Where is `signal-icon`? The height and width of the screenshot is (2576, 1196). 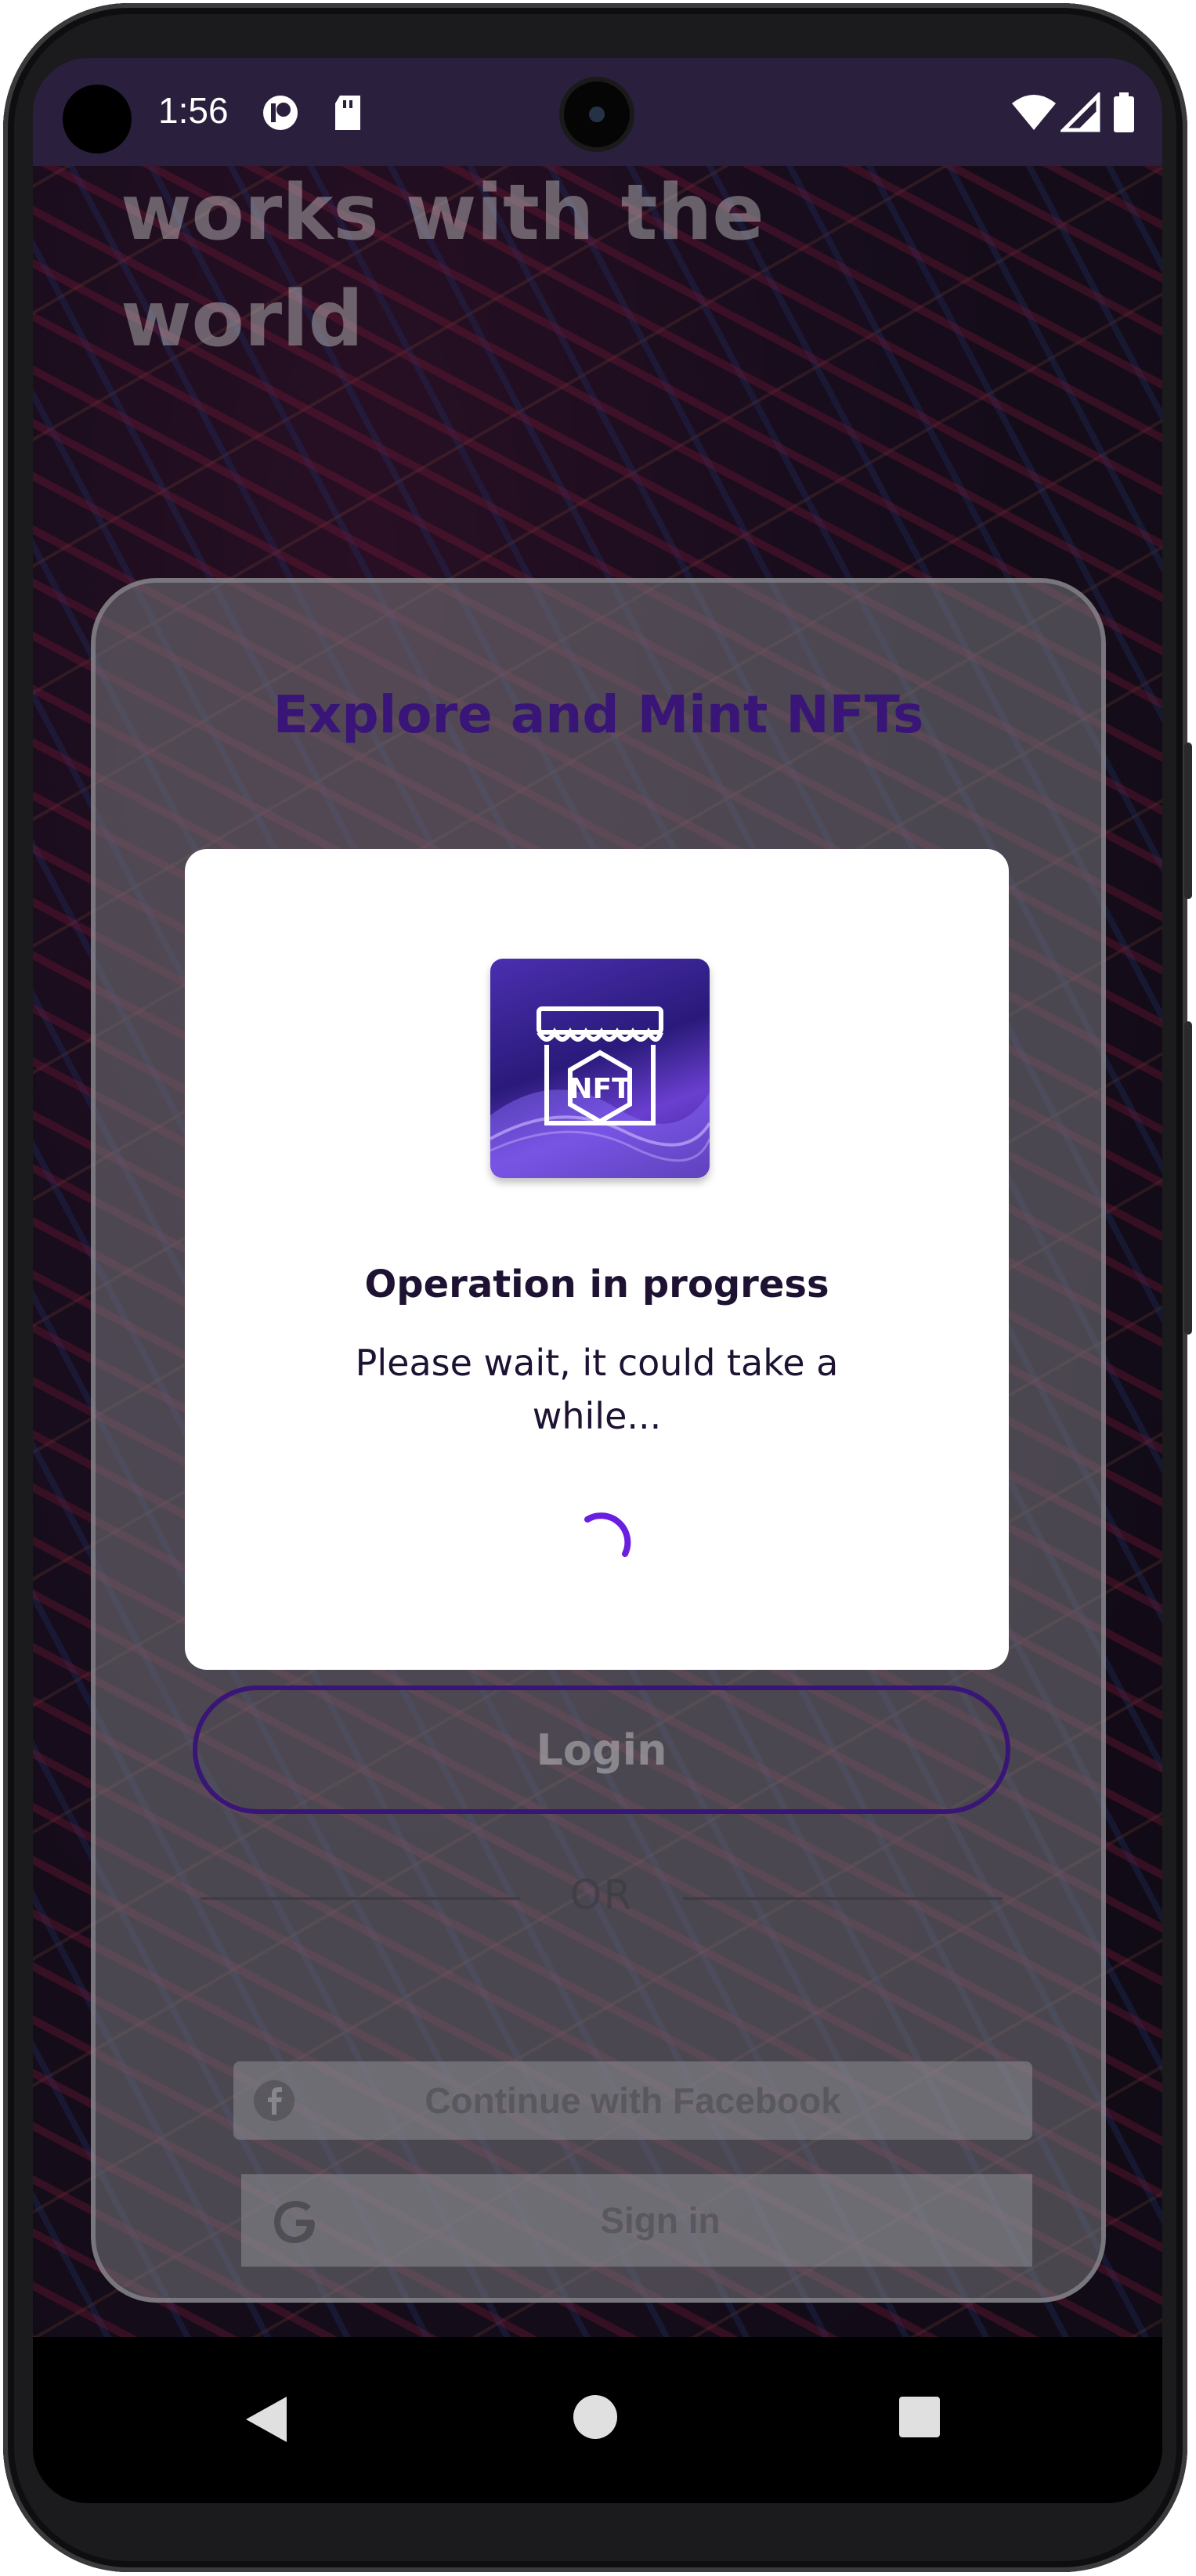
signal-icon is located at coordinates (1079, 113).